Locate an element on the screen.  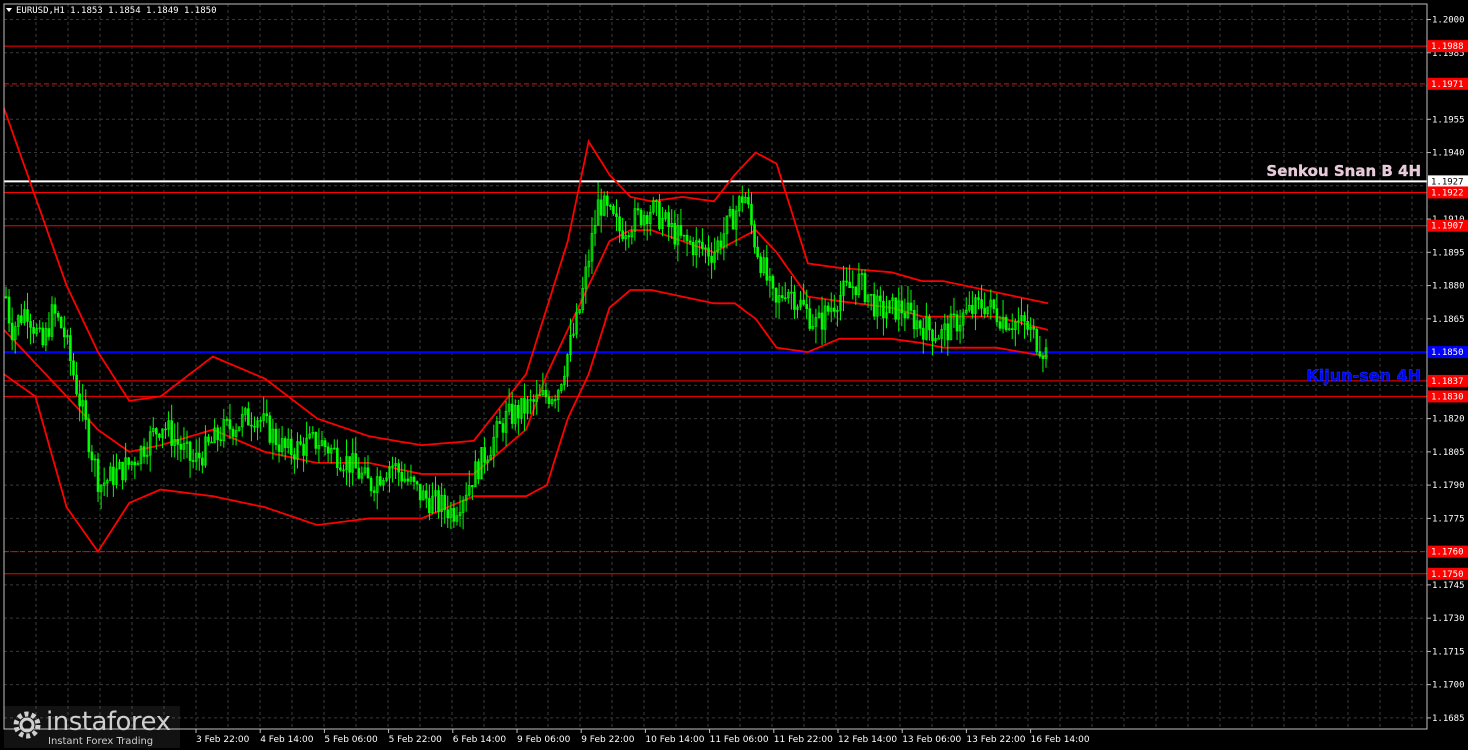
y-tick-label: 1.1745 is located at coordinates (1448, 586).